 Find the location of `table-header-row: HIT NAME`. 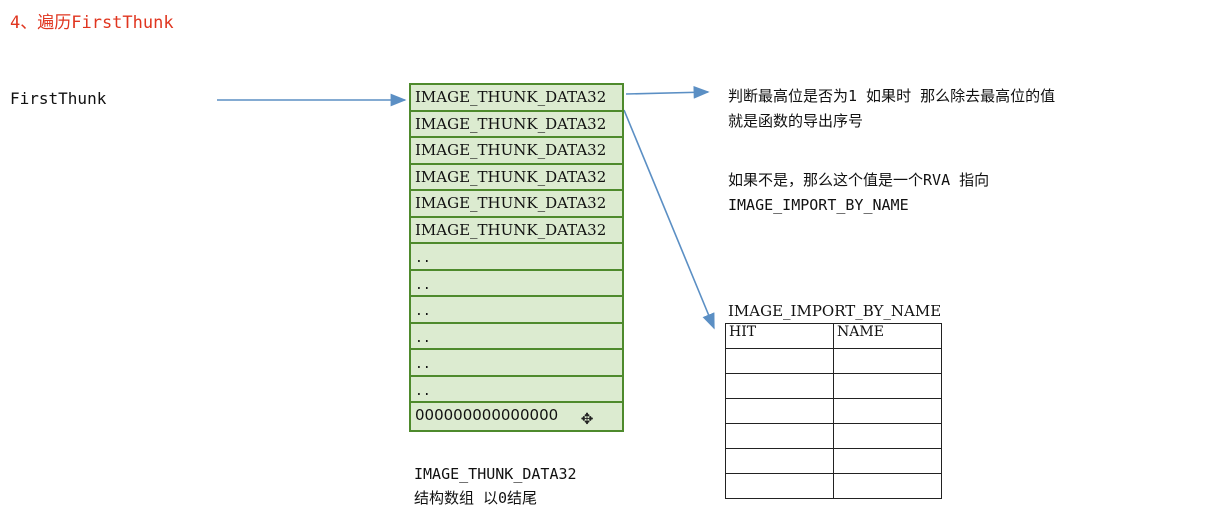

table-header-row: HIT NAME is located at coordinates (833, 336).